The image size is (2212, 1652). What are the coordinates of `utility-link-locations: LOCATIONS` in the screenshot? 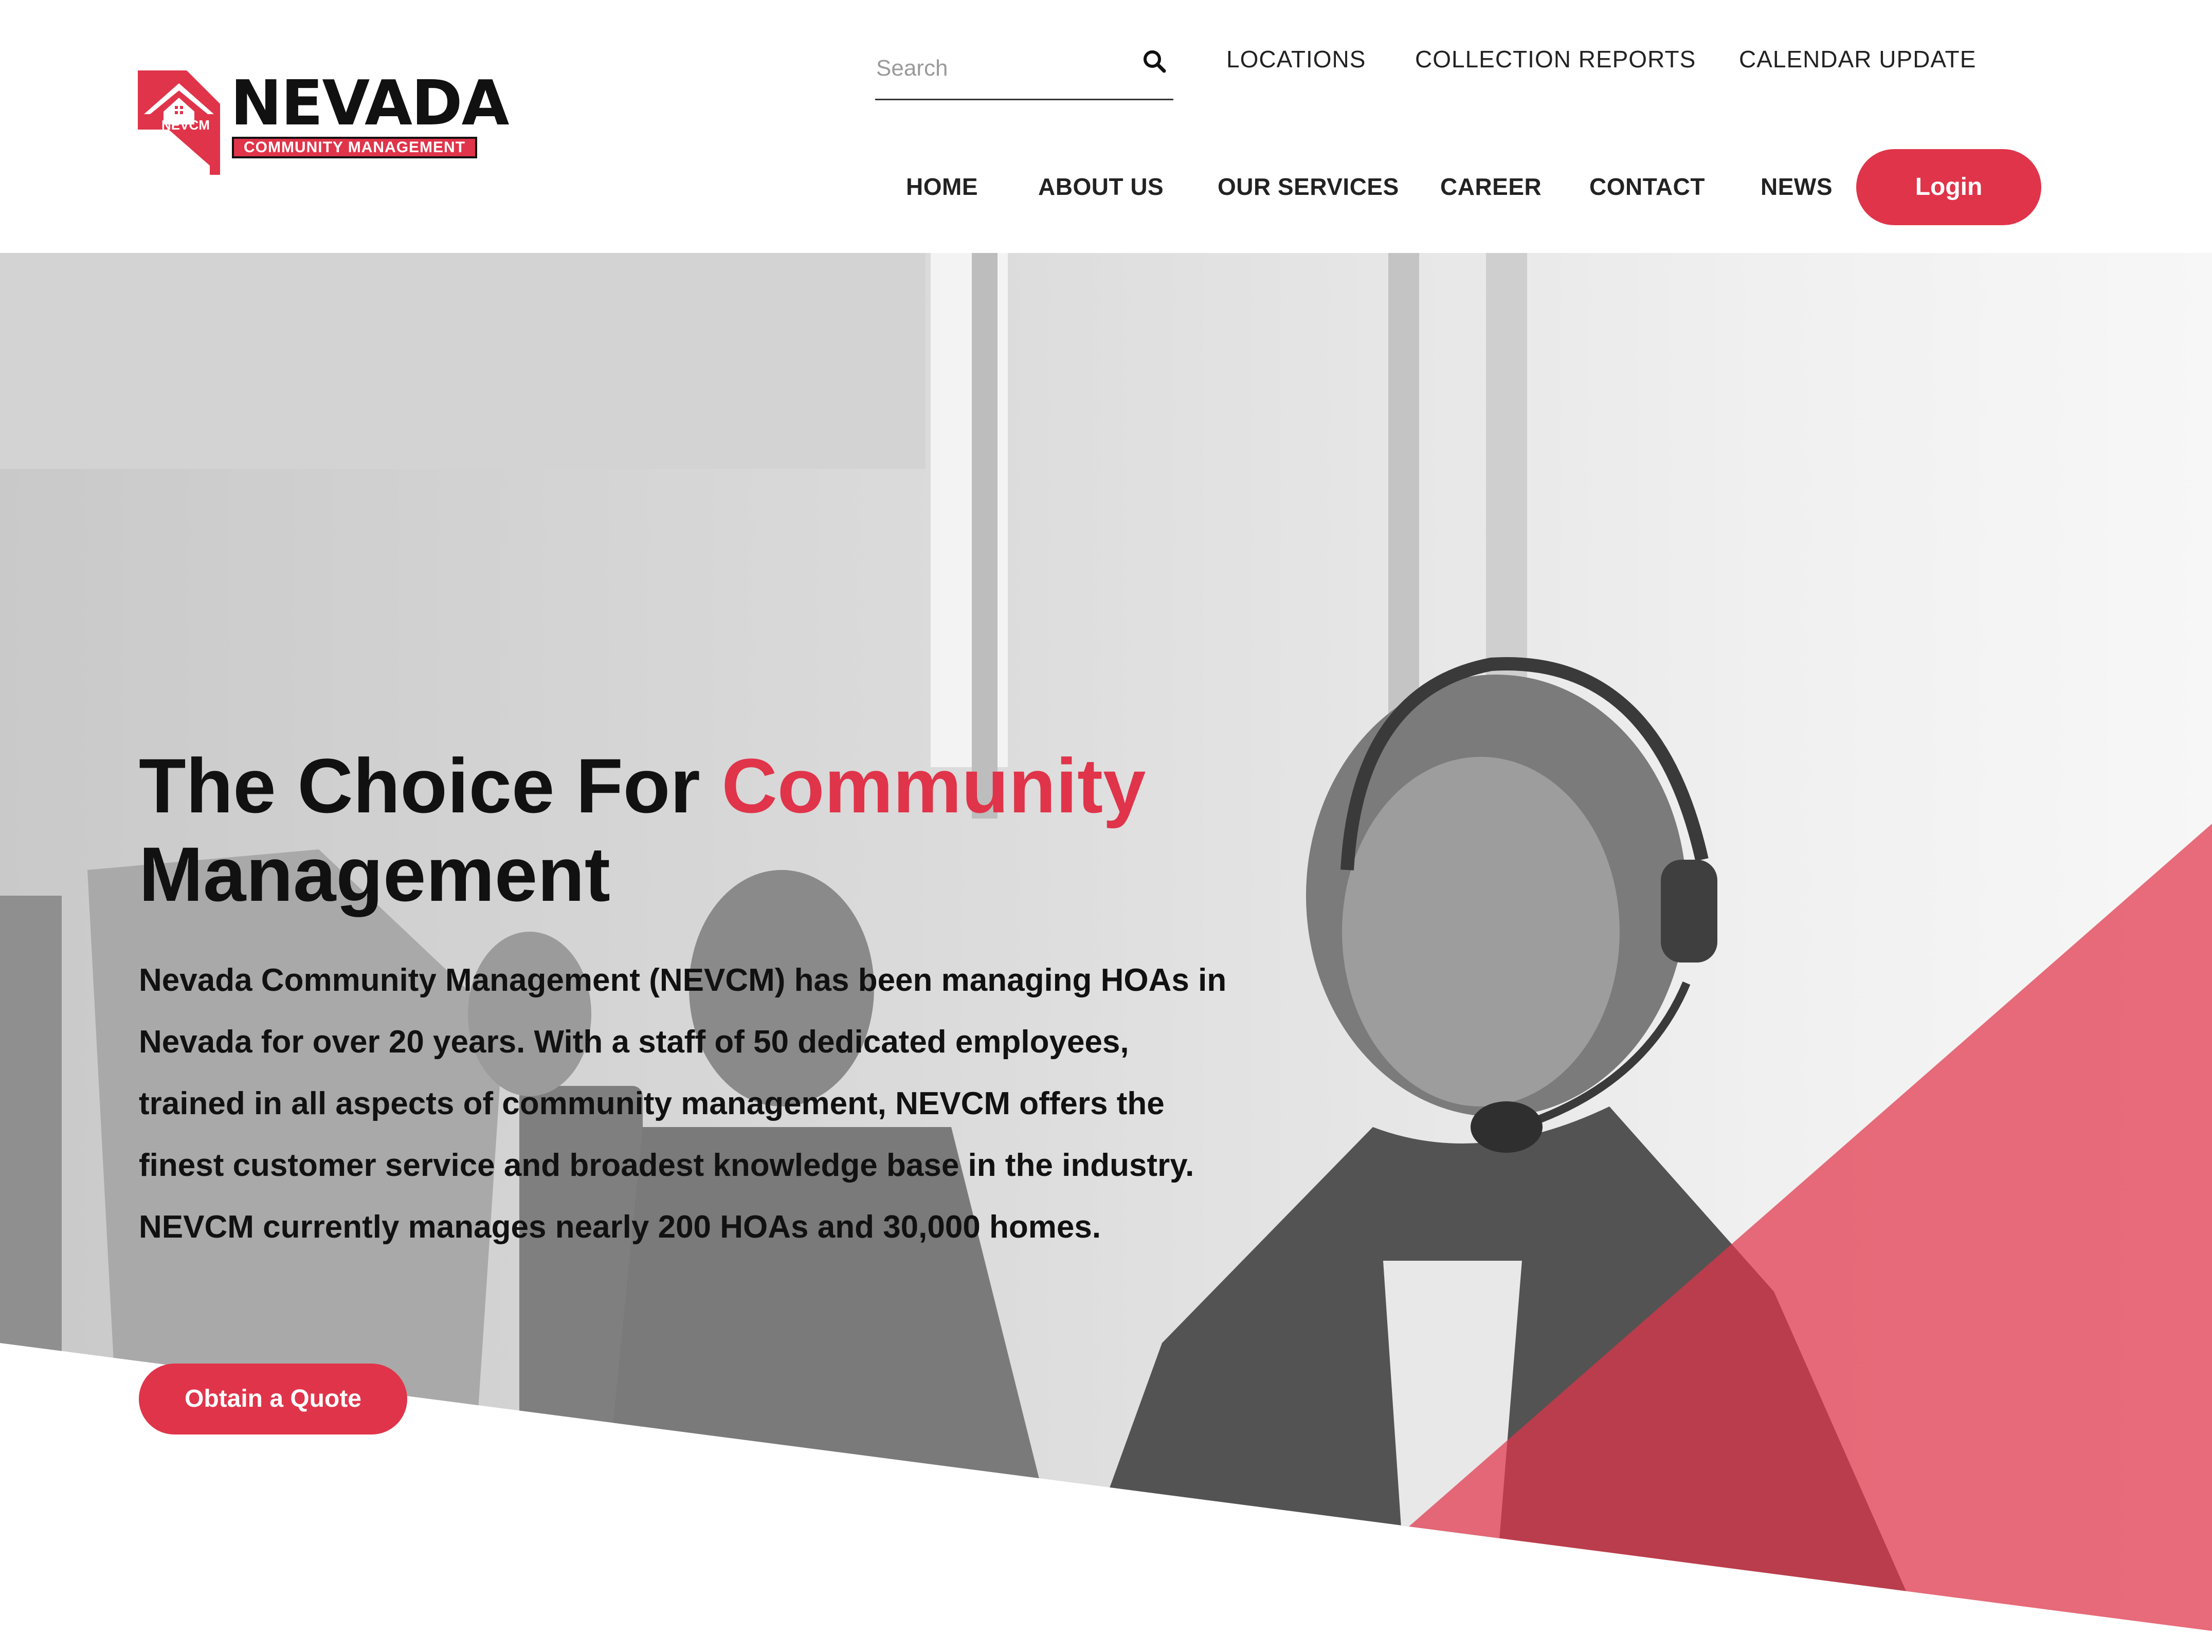 It's located at (1296, 59).